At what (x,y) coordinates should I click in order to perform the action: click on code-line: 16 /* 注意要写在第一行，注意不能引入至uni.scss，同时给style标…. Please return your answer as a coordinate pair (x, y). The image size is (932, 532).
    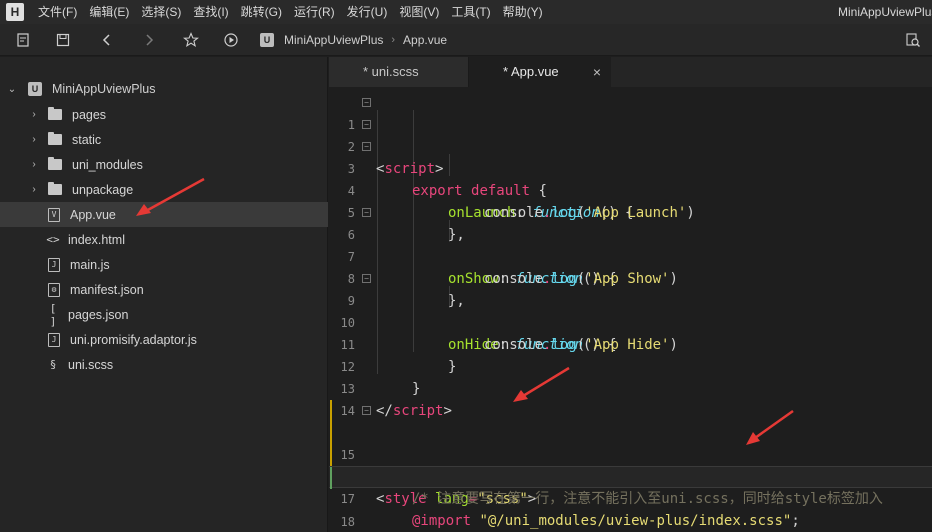
    Looking at the image, I should click on (630, 464).